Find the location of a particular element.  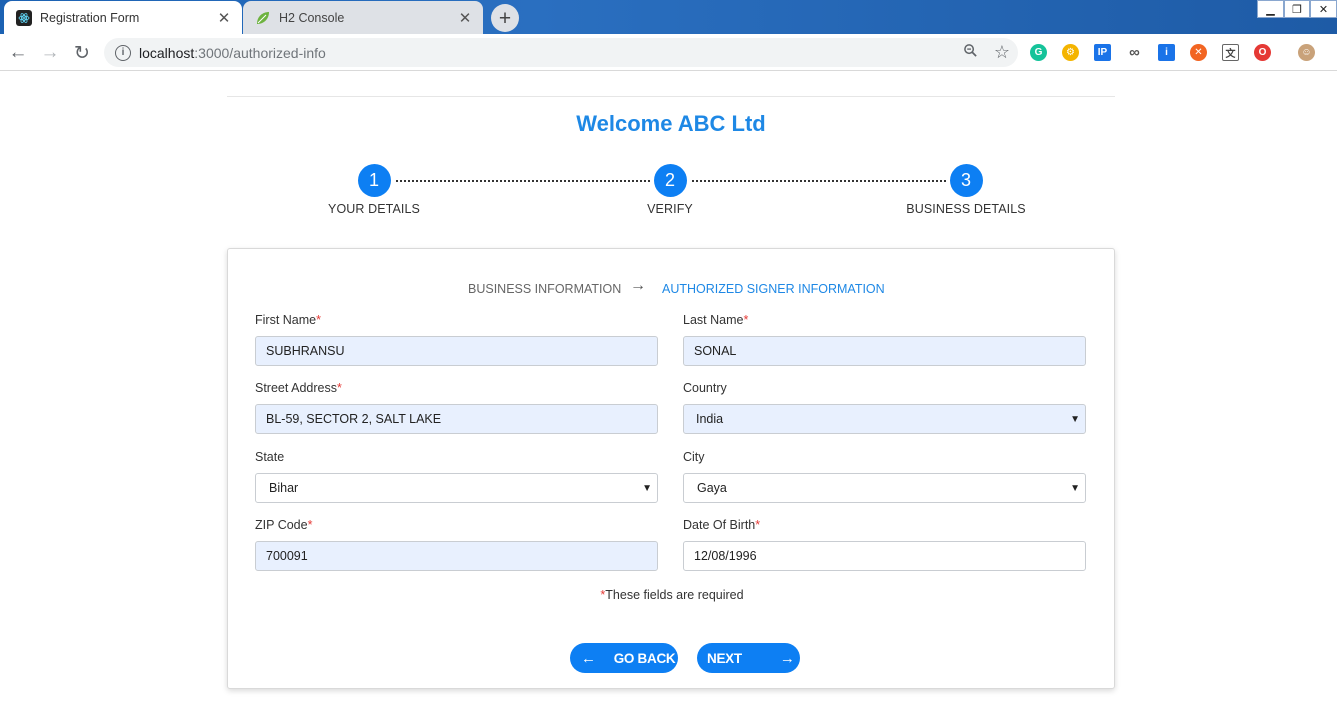

first-name-label: First Name* is located at coordinates (288, 320).